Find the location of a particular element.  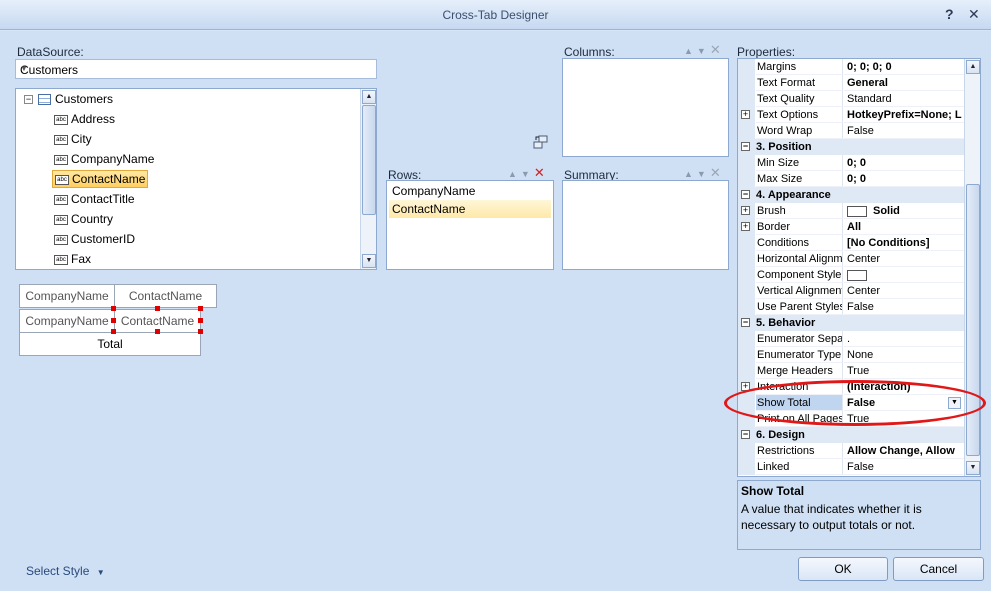

property-row: + Border All is located at coordinates (851, 227).